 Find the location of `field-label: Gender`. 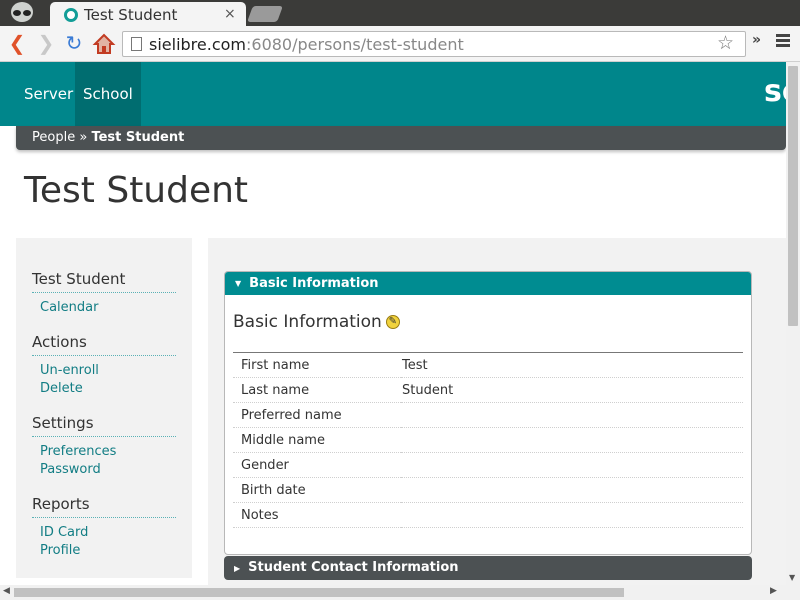

field-label: Gender is located at coordinates (265, 465).